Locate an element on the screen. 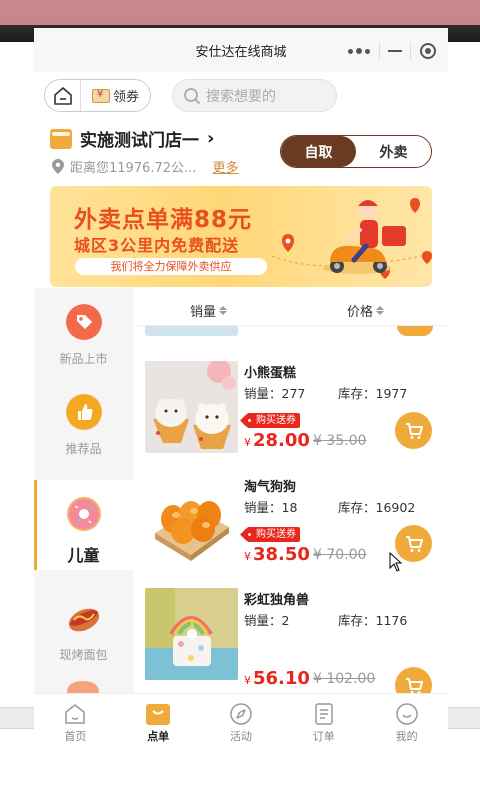  close-icon is located at coordinates (427, 51).